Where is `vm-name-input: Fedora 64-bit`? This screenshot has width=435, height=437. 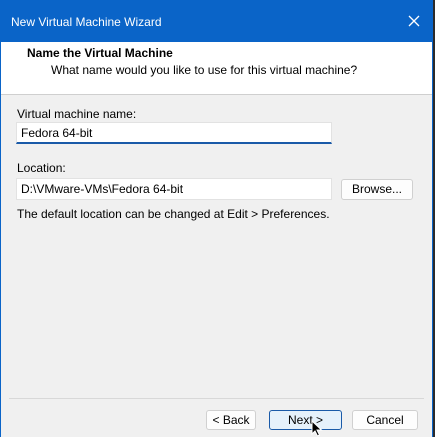
vm-name-input: Fedora 64-bit is located at coordinates (174, 133).